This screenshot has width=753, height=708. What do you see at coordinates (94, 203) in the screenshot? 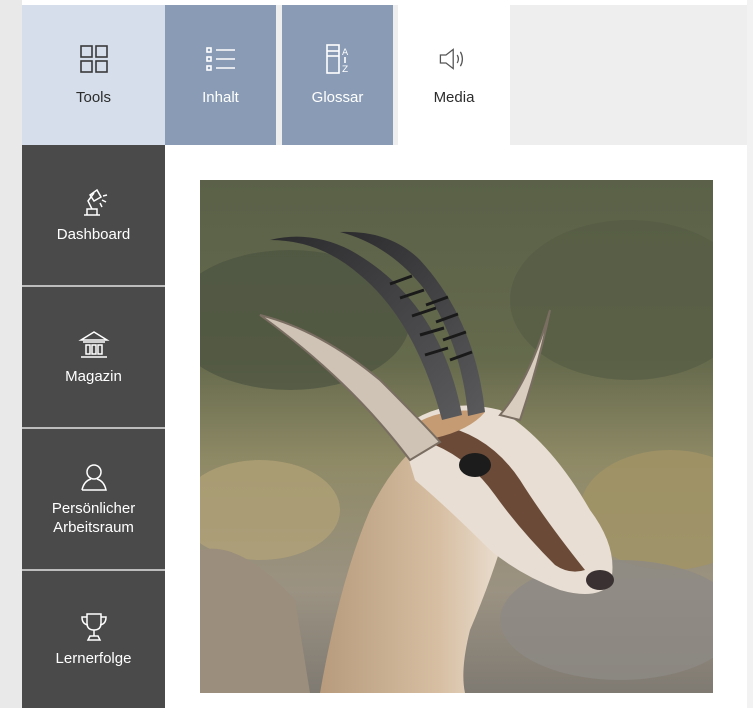
I see `desk-lamp-icon` at bounding box center [94, 203].